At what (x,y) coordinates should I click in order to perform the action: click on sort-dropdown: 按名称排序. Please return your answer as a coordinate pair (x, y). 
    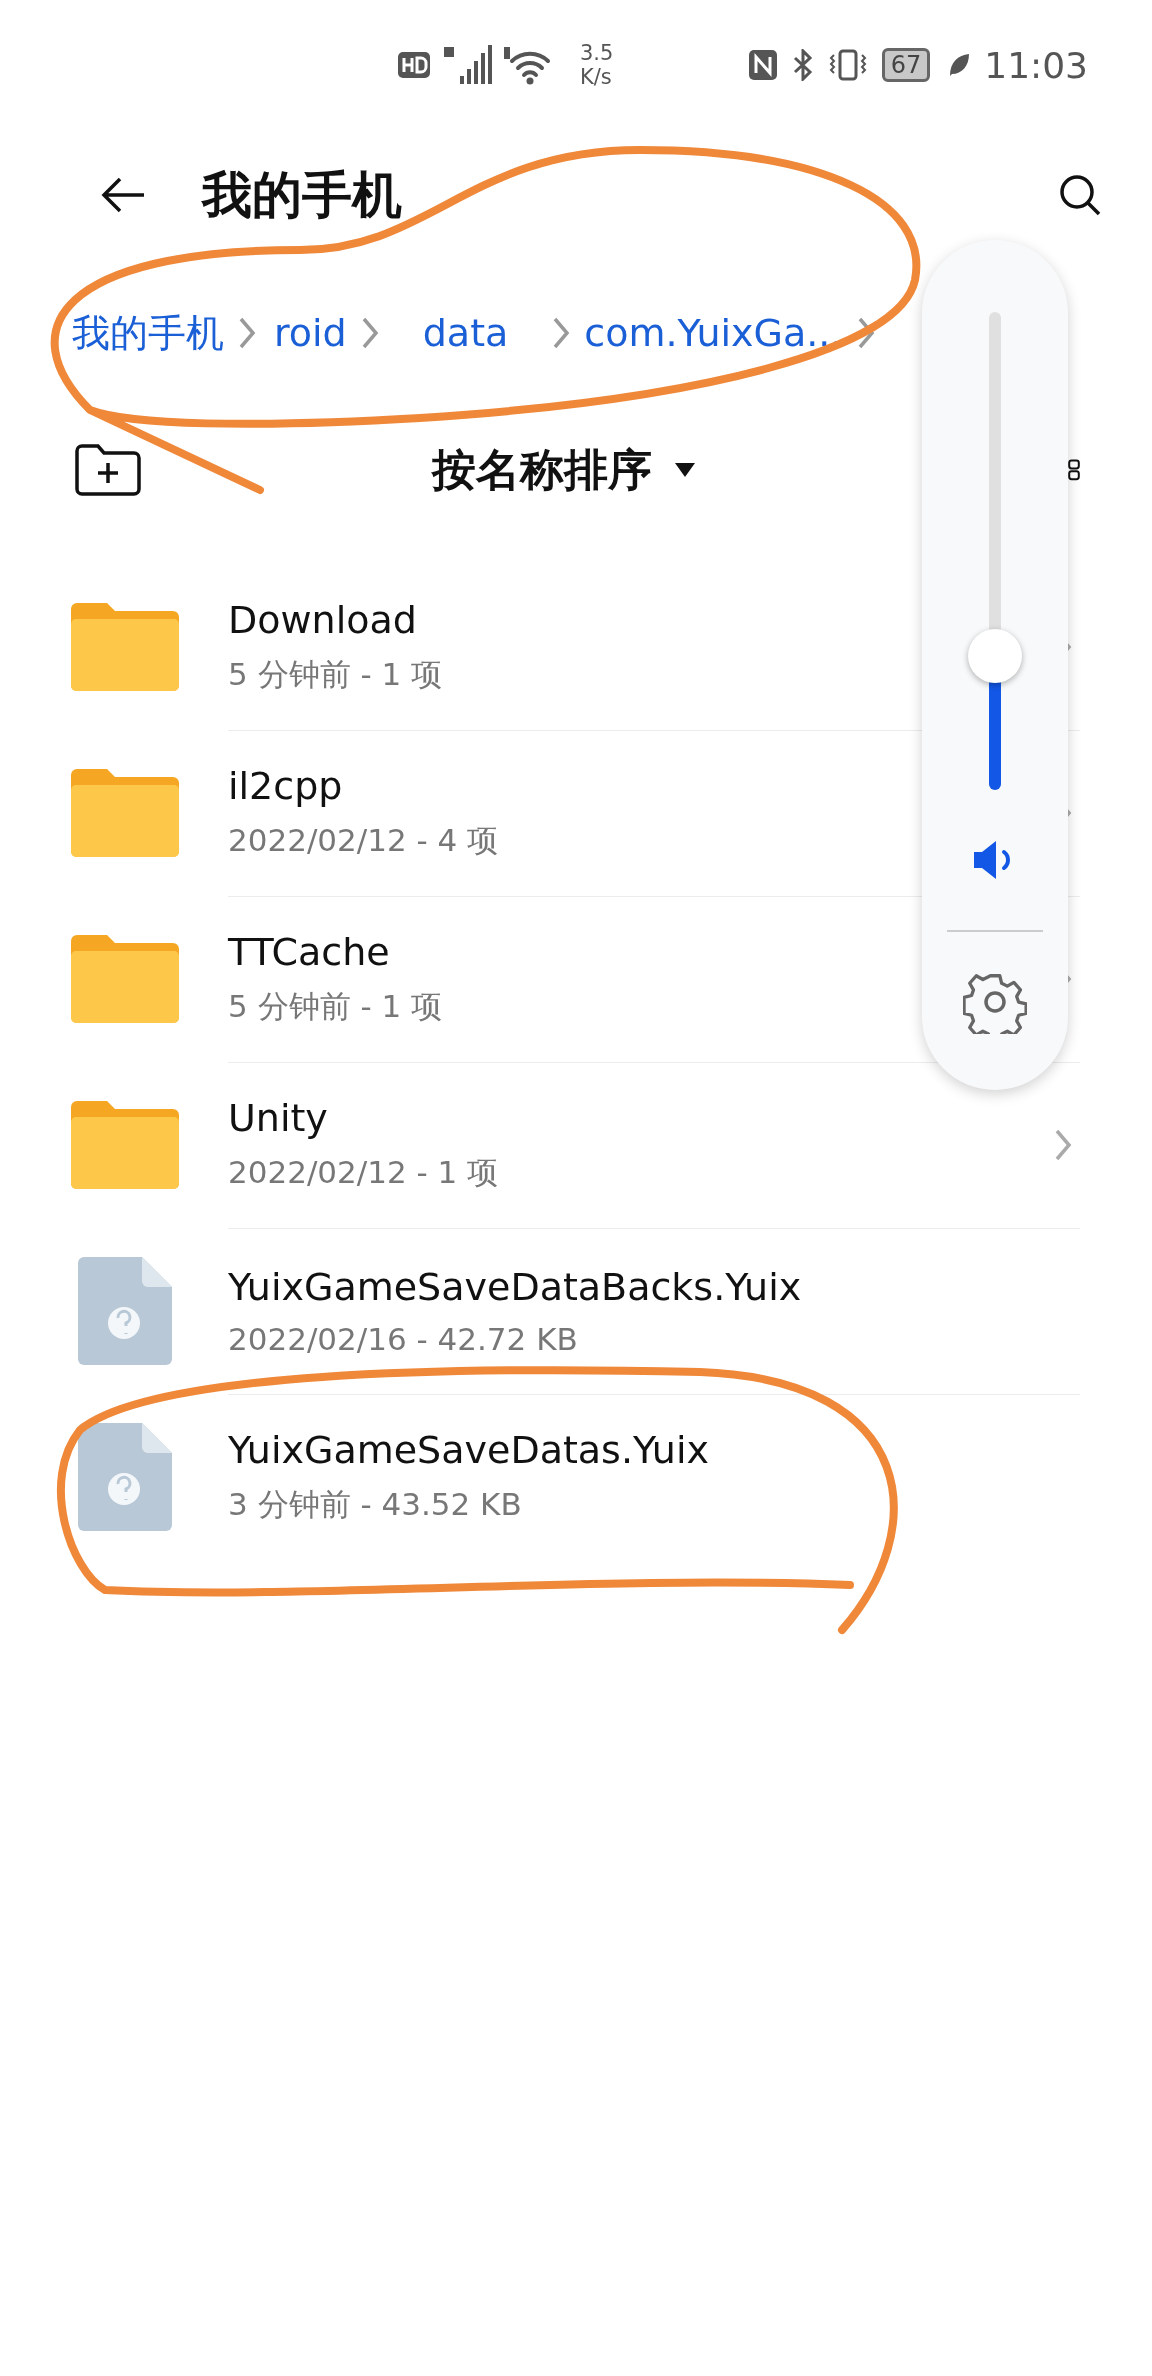
    Looking at the image, I should click on (564, 470).